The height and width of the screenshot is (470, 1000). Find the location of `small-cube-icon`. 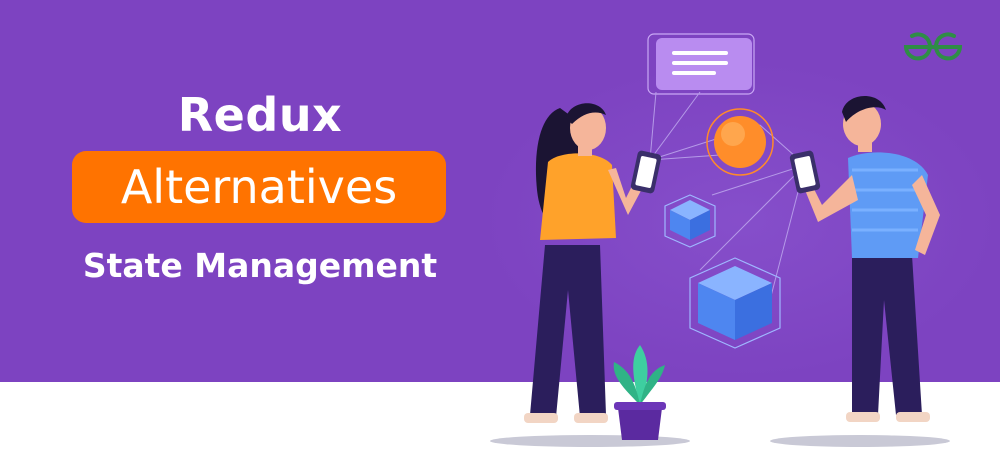

small-cube-icon is located at coordinates (690, 221).